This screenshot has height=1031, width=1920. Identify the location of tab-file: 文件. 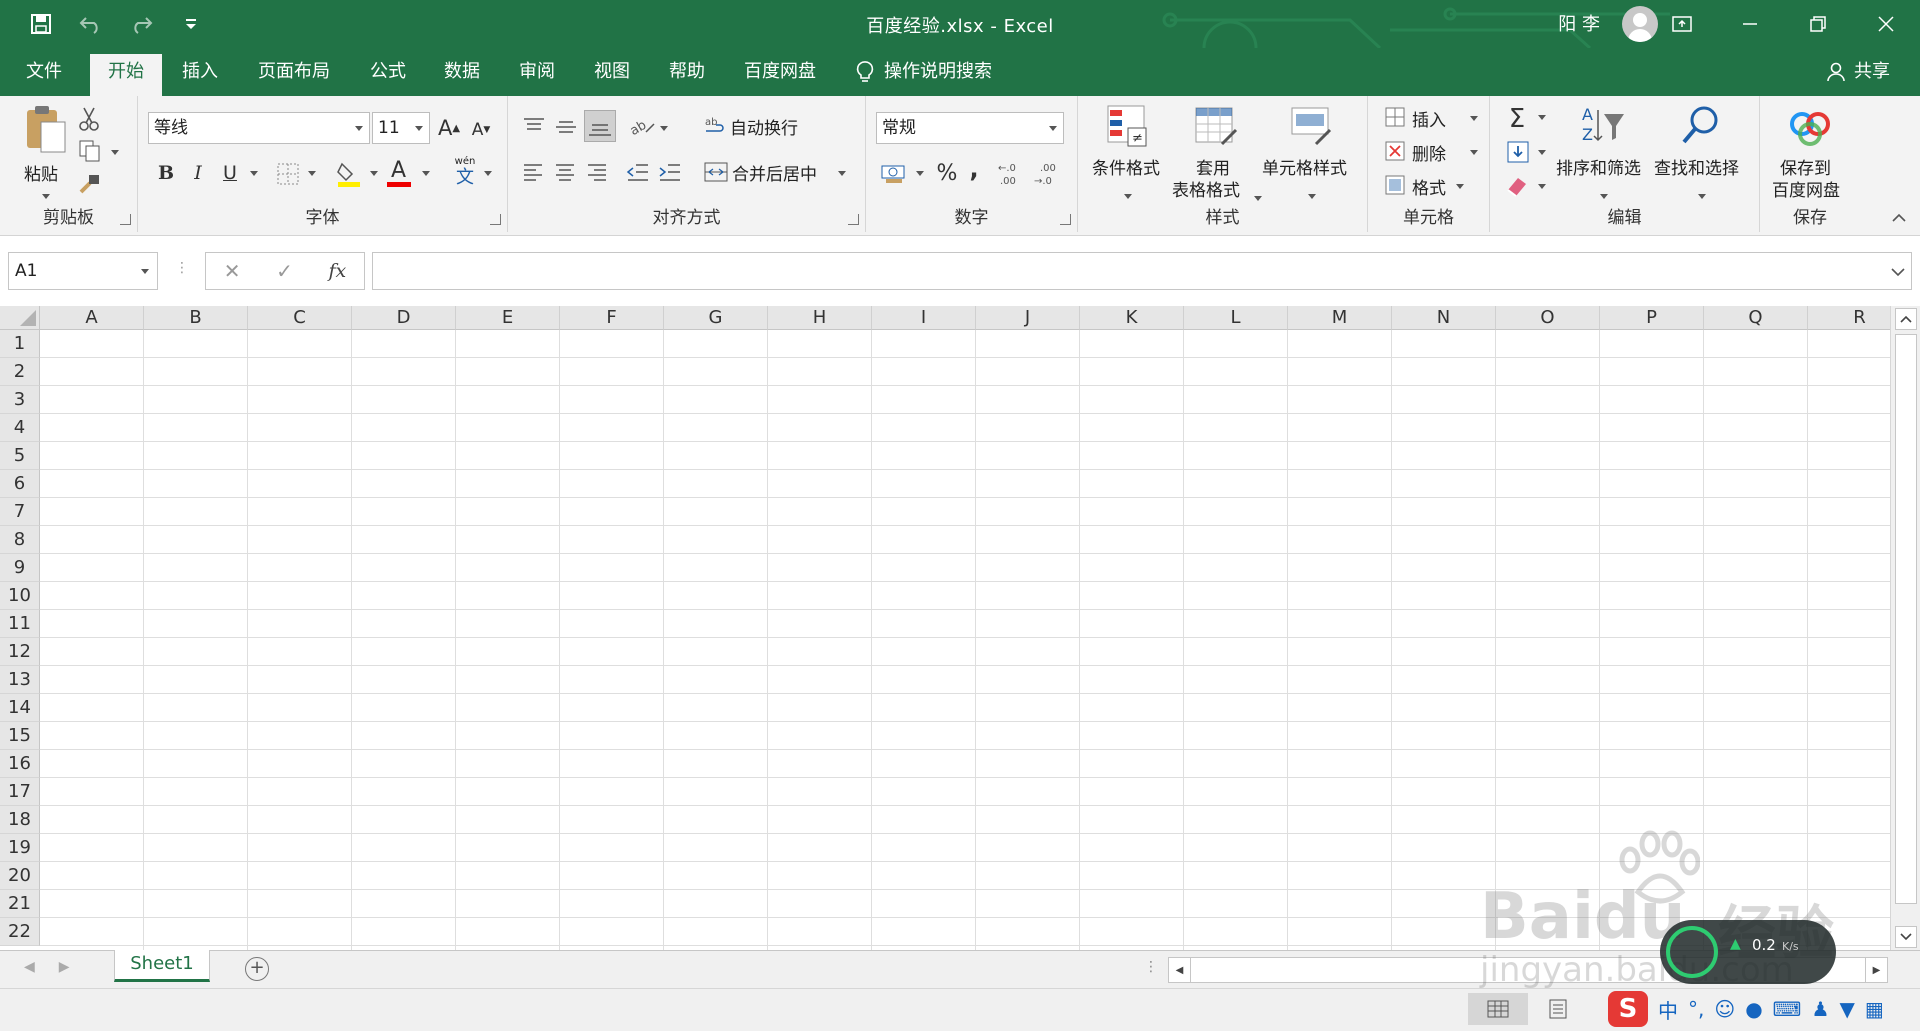
(44, 72).